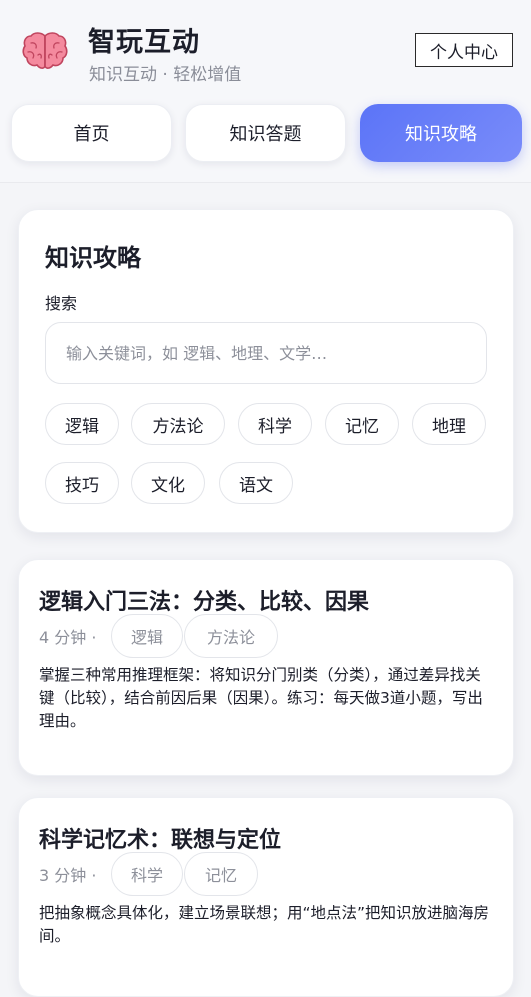 This screenshot has width=531, height=997. Describe the element at coordinates (256, 483) in the screenshot. I see `category-chip-chinese: 语文` at that location.